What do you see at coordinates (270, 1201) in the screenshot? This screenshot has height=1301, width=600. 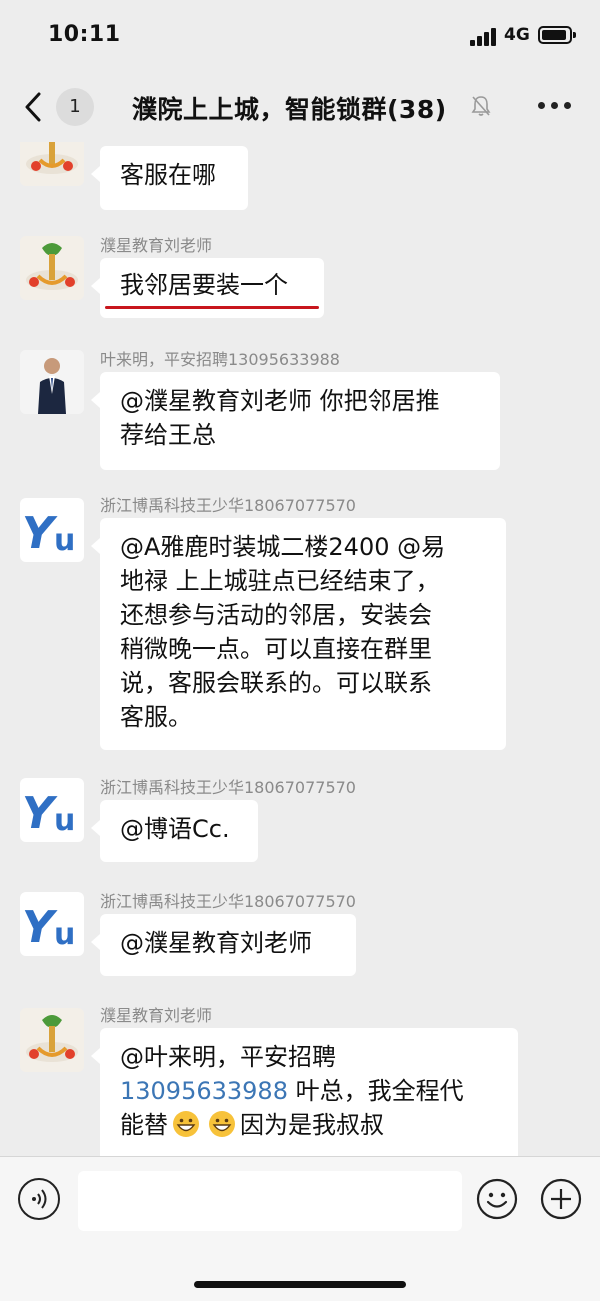 I see `message-input` at bounding box center [270, 1201].